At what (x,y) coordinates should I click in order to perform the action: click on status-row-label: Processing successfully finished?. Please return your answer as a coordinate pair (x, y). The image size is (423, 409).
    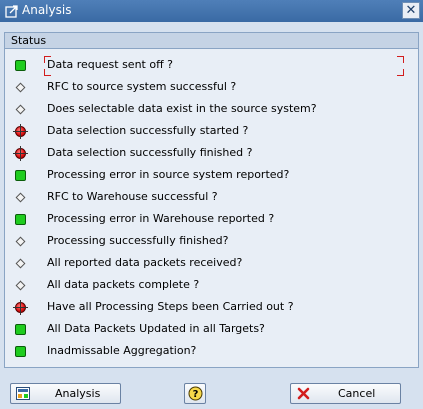
    Looking at the image, I should click on (138, 240).